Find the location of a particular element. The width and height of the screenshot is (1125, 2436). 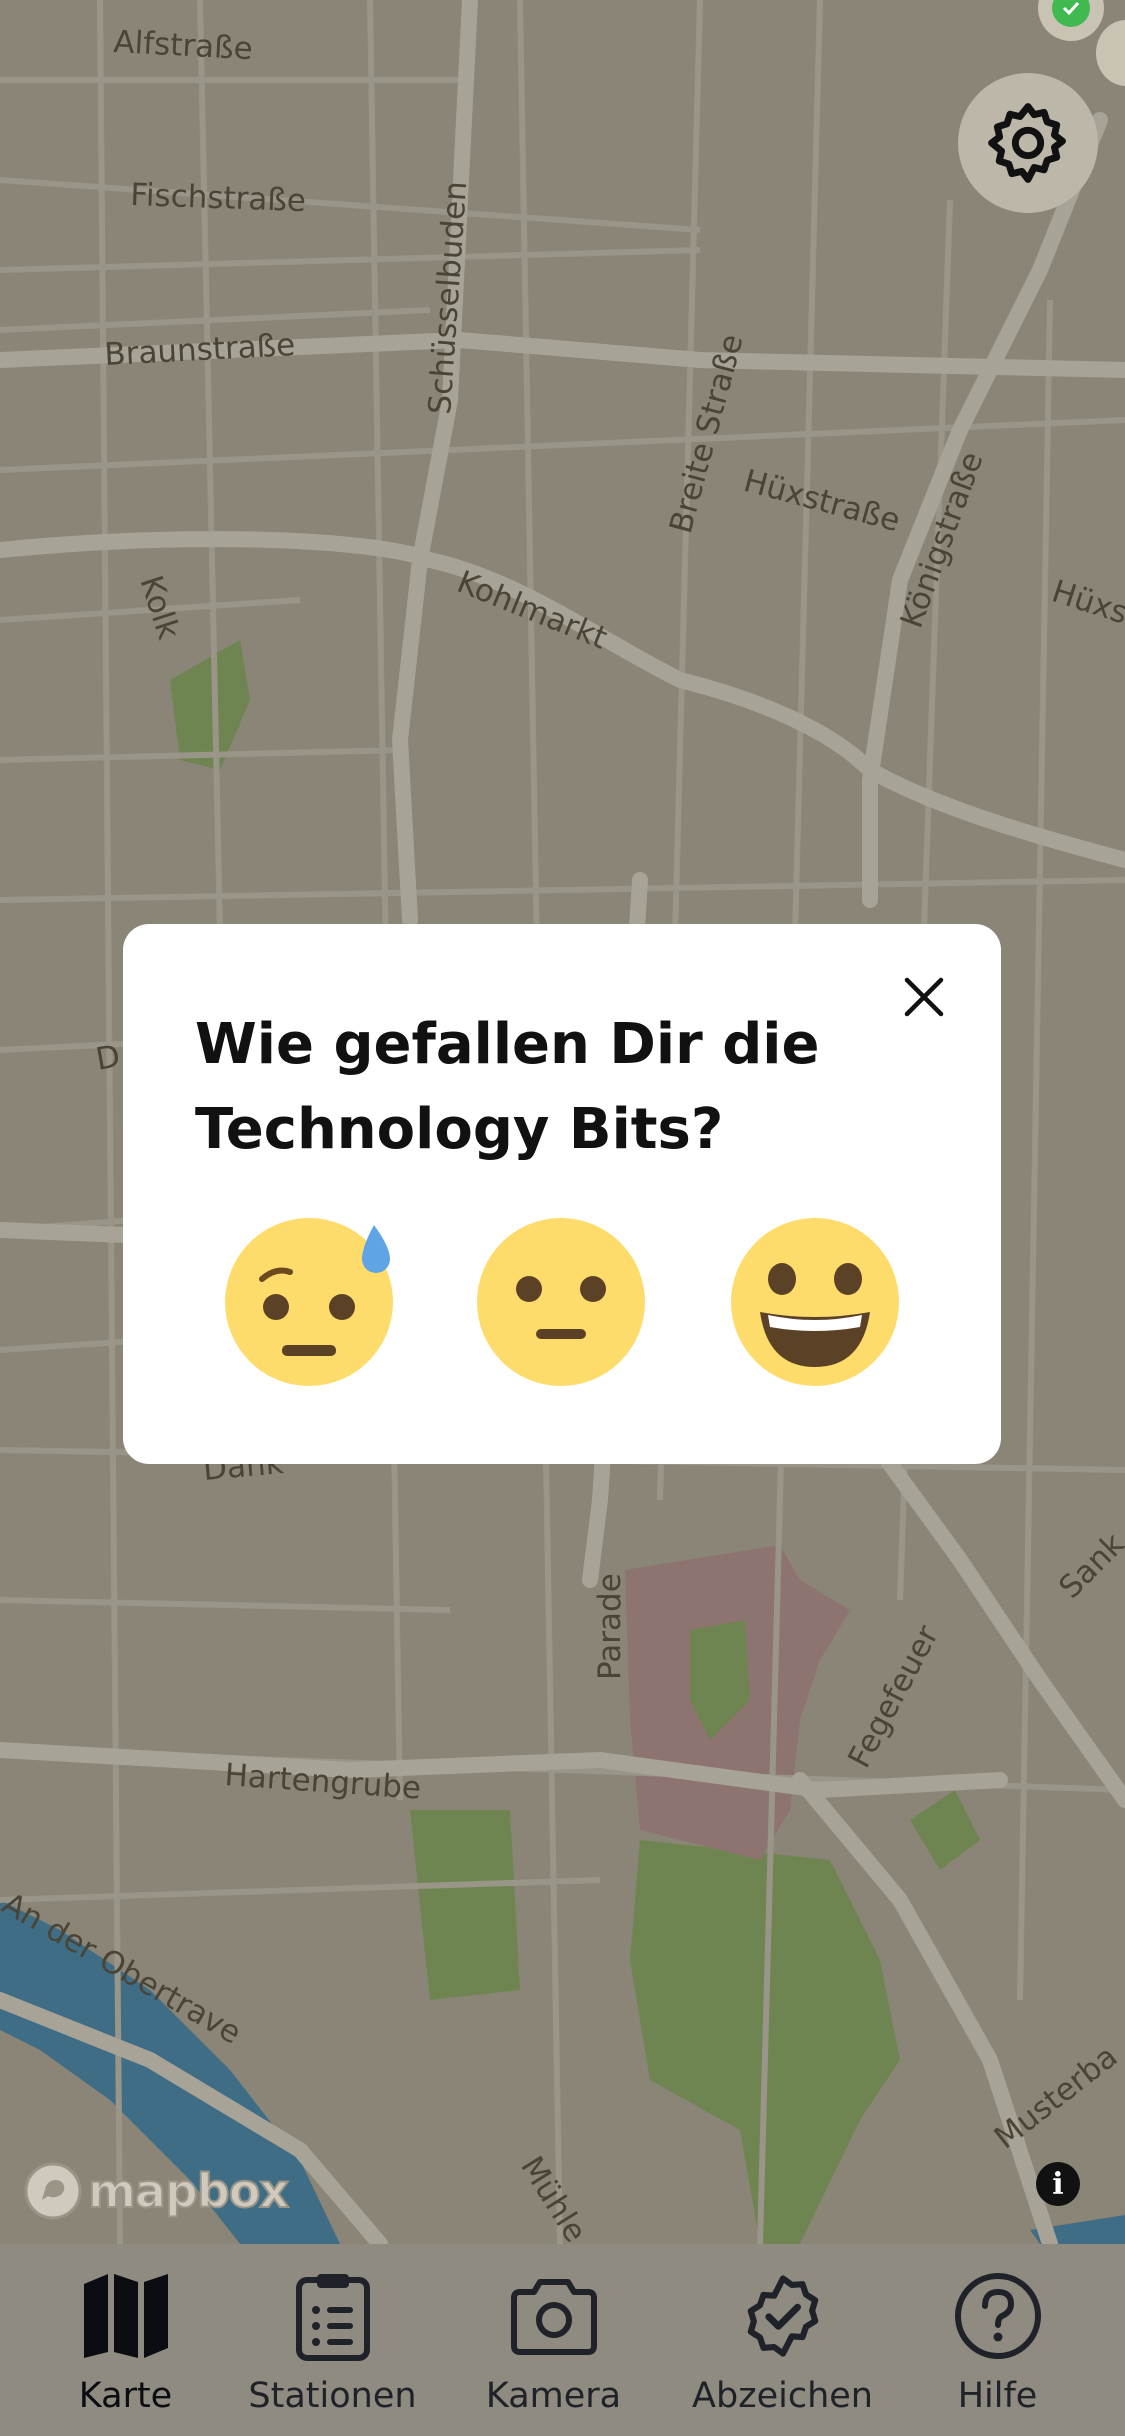

map-icon is located at coordinates (126, 2316).